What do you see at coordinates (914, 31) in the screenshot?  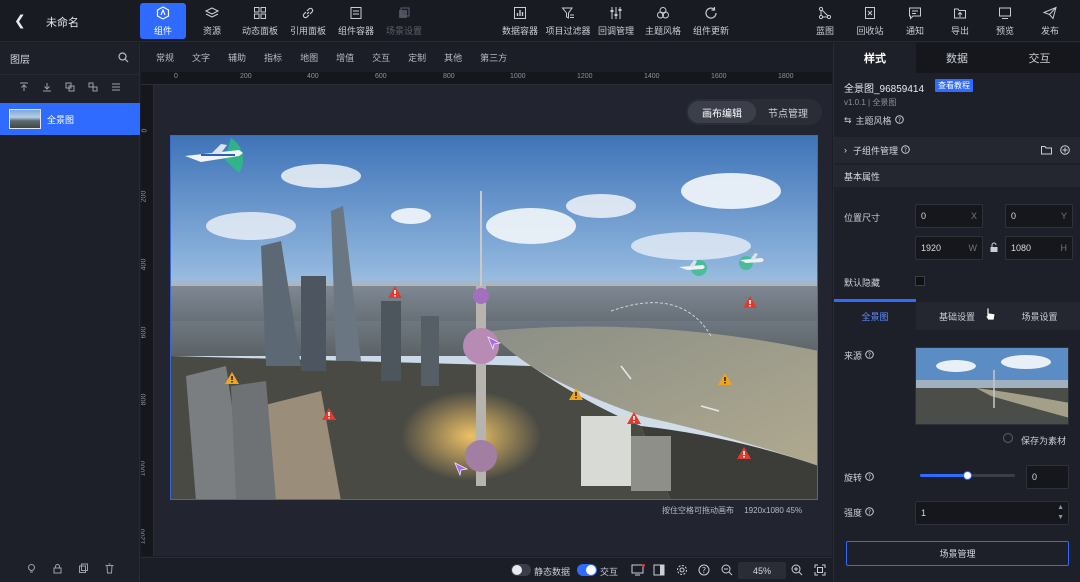 I see `notification-label: 通知` at bounding box center [914, 31].